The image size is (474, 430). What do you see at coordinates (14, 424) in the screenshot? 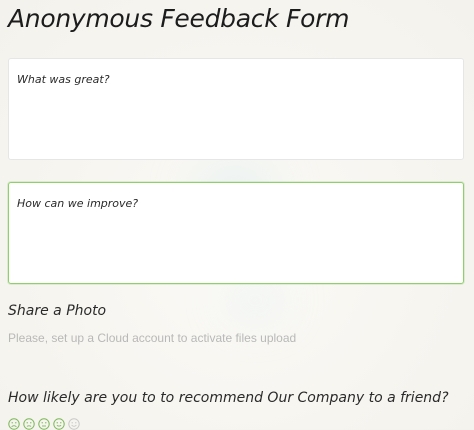
I see `very-unhappy-face-icon` at bounding box center [14, 424].